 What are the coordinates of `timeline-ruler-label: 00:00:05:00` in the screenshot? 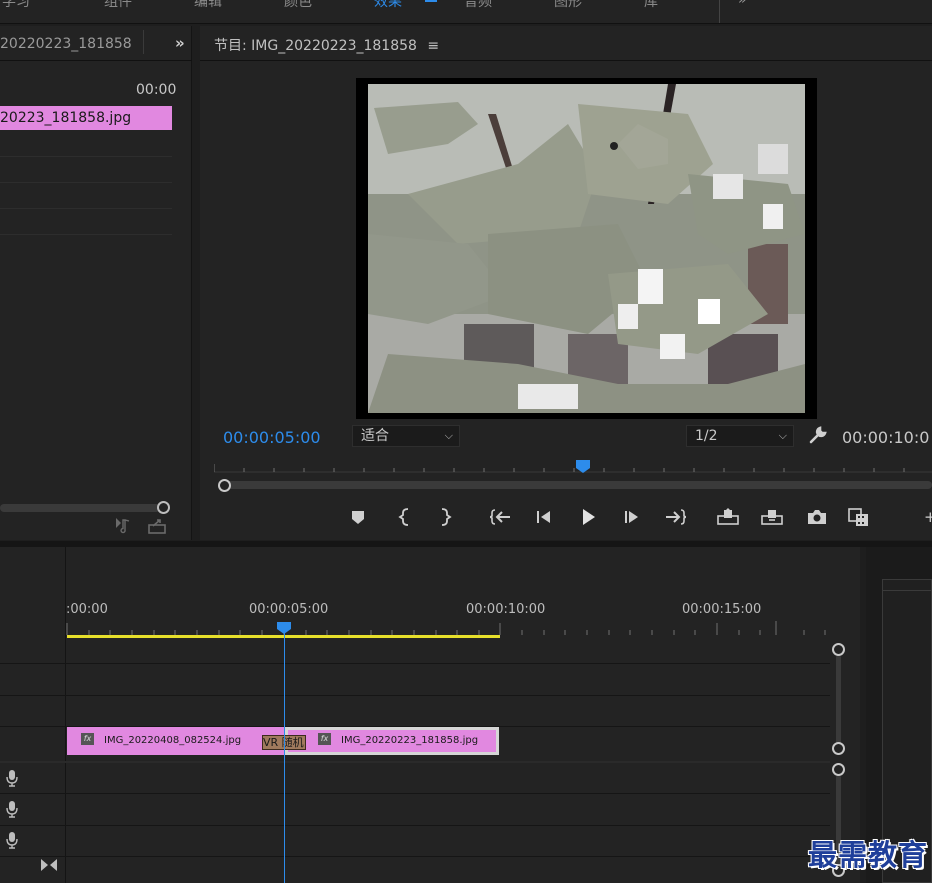 It's located at (289, 609).